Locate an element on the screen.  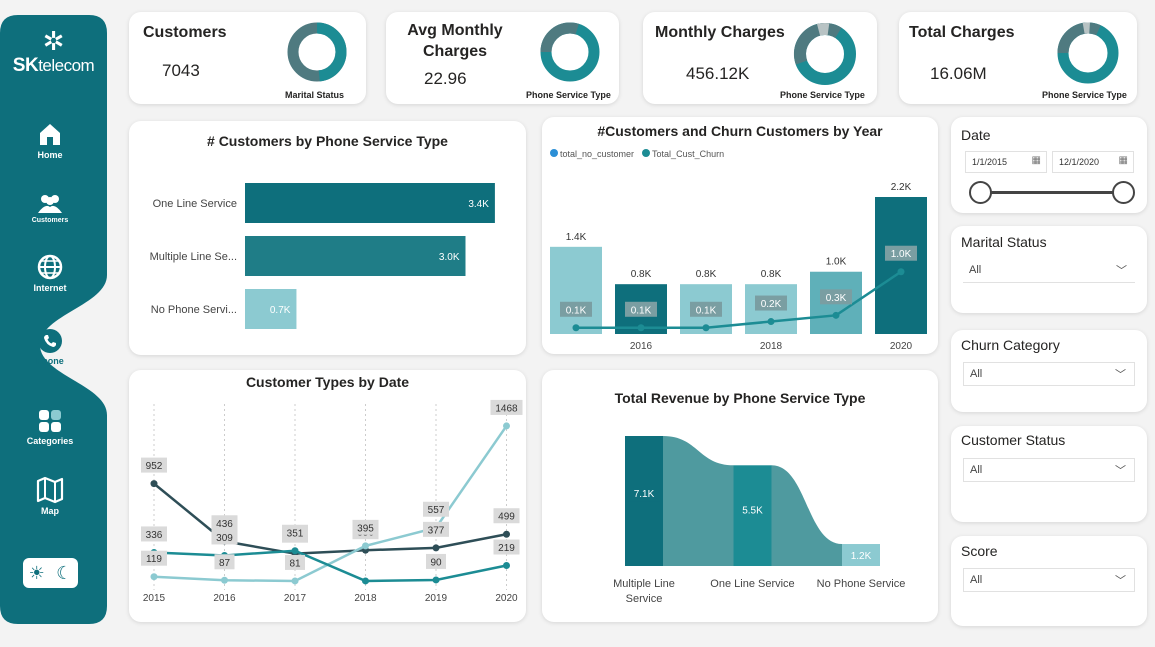
churn-category-dropdown: All ﹀ is located at coordinates (1049, 374).